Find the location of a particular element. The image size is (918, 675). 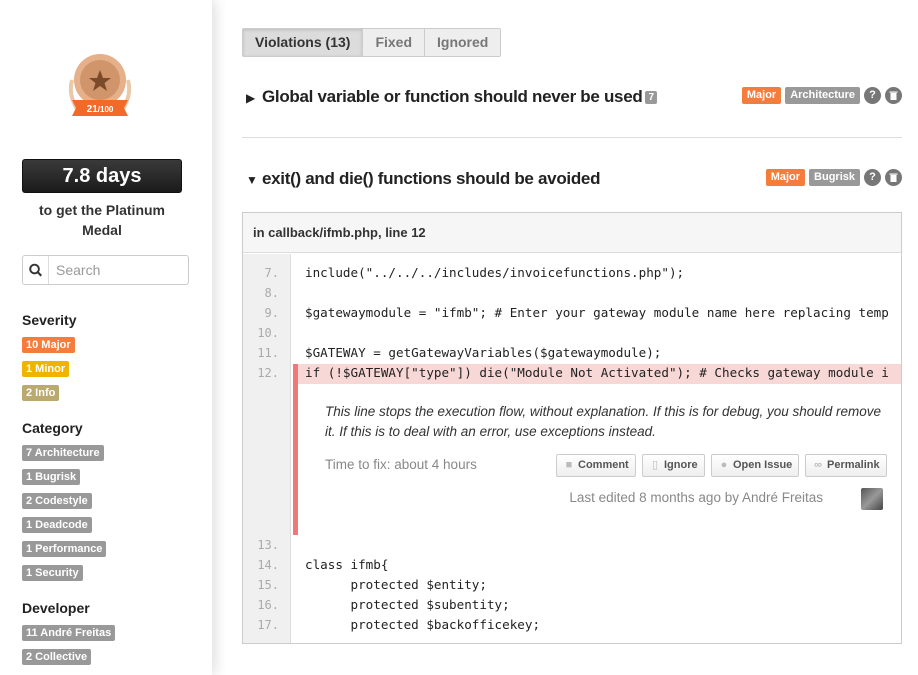

occurrence-count-badge: 7 is located at coordinates (651, 98).